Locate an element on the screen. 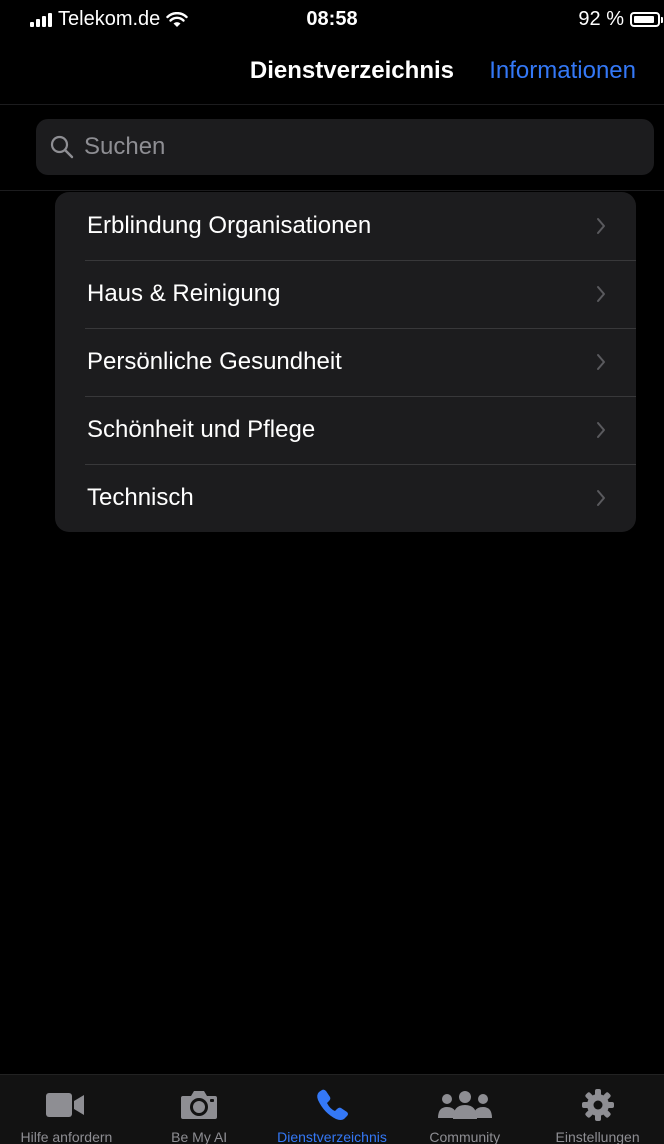  phone-icon is located at coordinates (332, 1104).